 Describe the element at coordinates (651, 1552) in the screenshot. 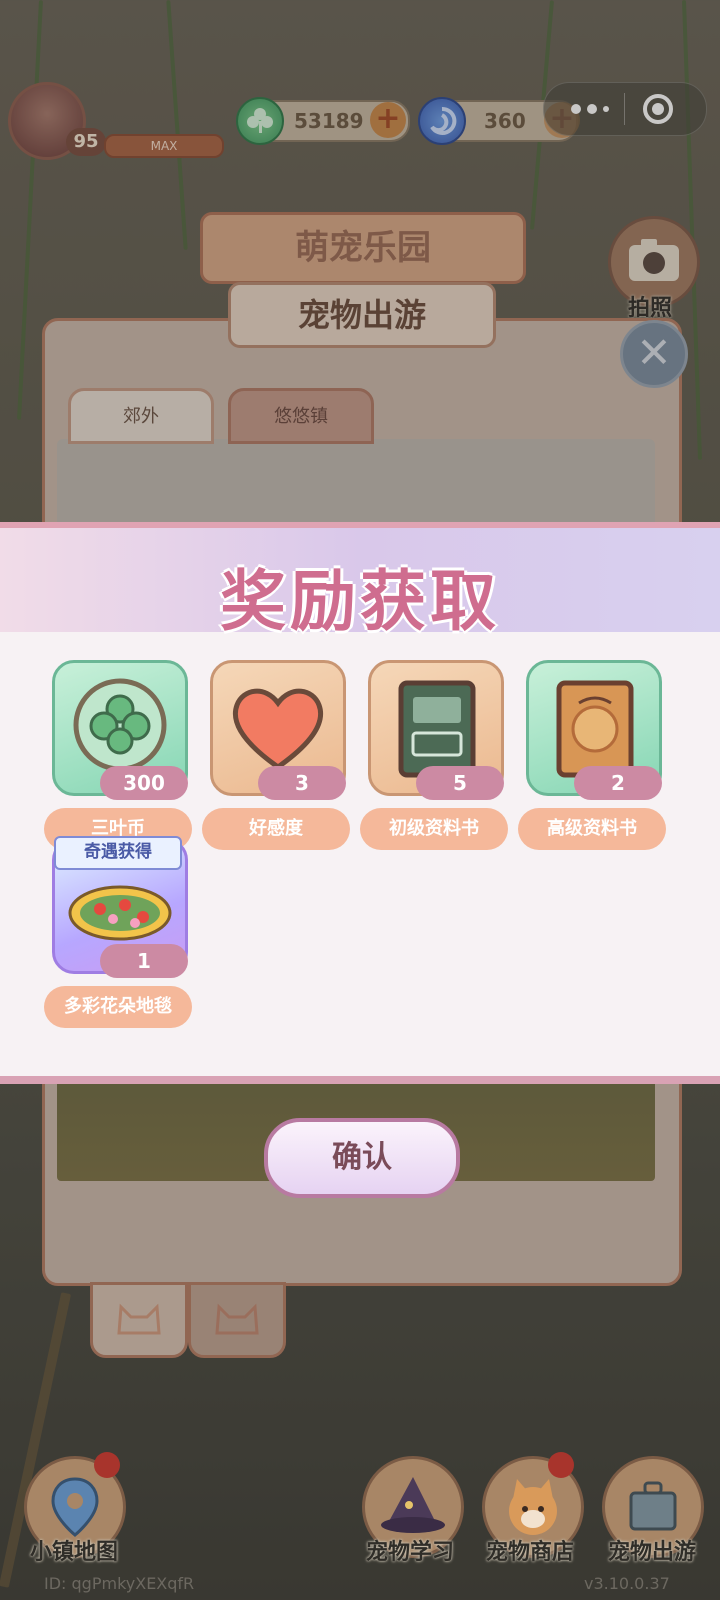

I see `pet-outing-label: 宠物出游` at that location.